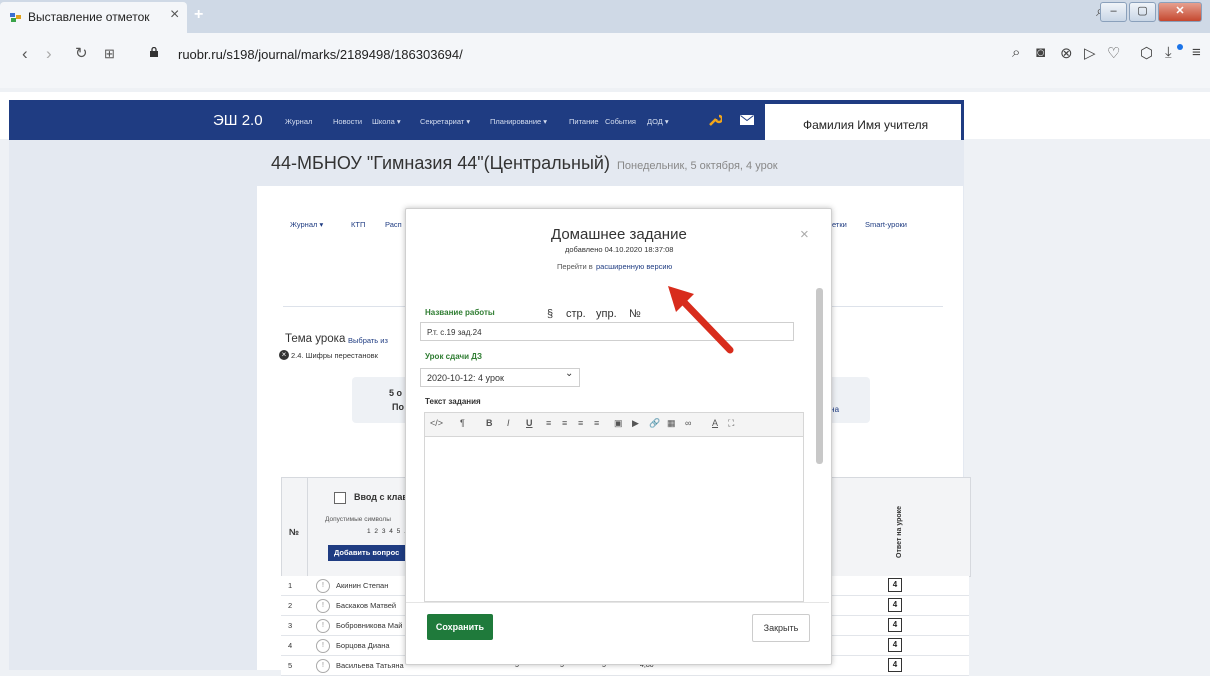 This screenshot has width=1210, height=676. Describe the element at coordinates (671, 423) in the screenshot. I see `table-icon: ▦` at that location.